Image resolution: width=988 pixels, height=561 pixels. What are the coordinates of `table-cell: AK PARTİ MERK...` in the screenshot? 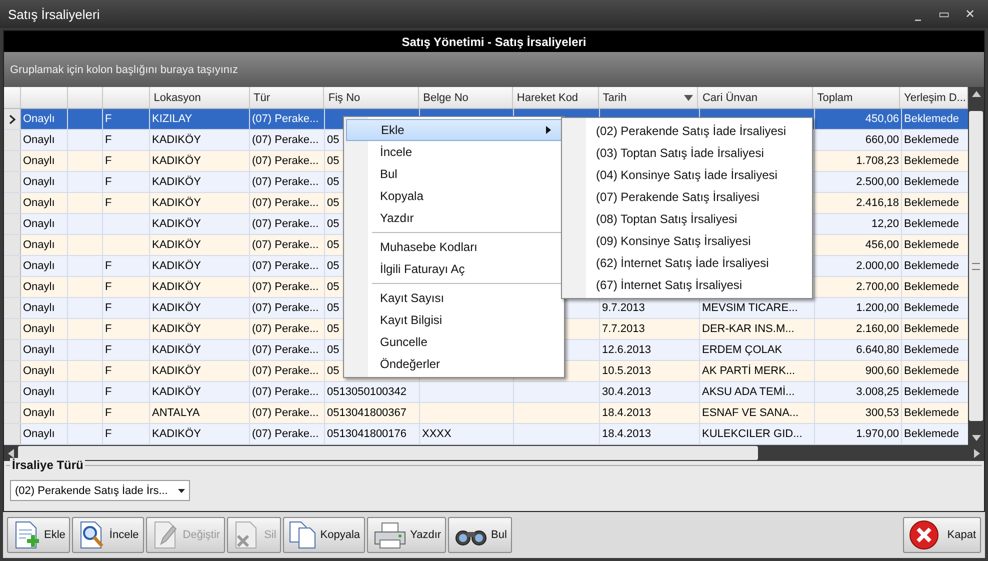 It's located at (749, 371).